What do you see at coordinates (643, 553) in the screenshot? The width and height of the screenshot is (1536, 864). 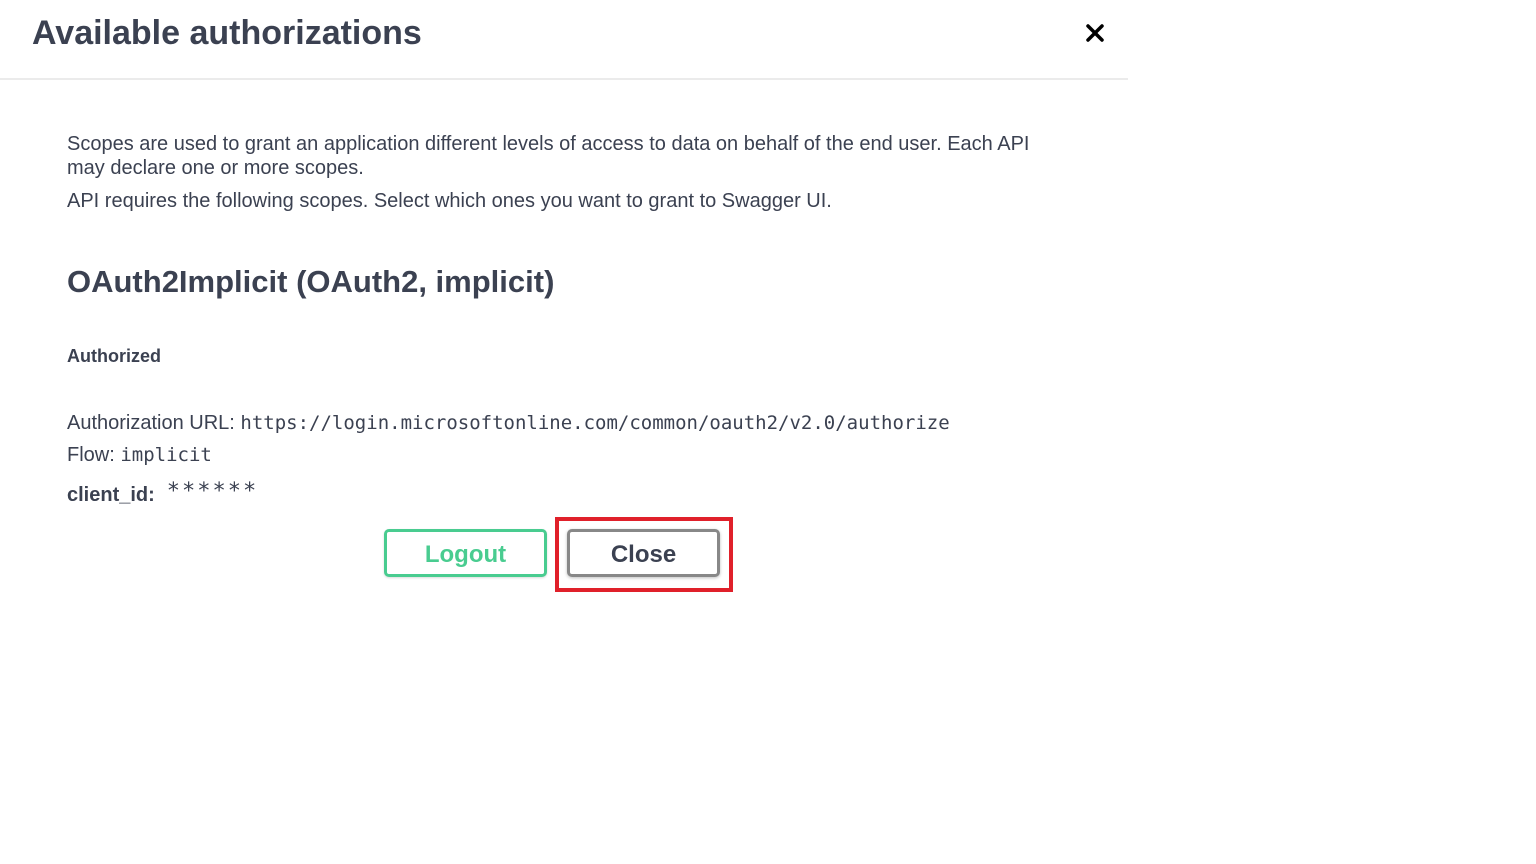 I see `close-button: Close` at bounding box center [643, 553].